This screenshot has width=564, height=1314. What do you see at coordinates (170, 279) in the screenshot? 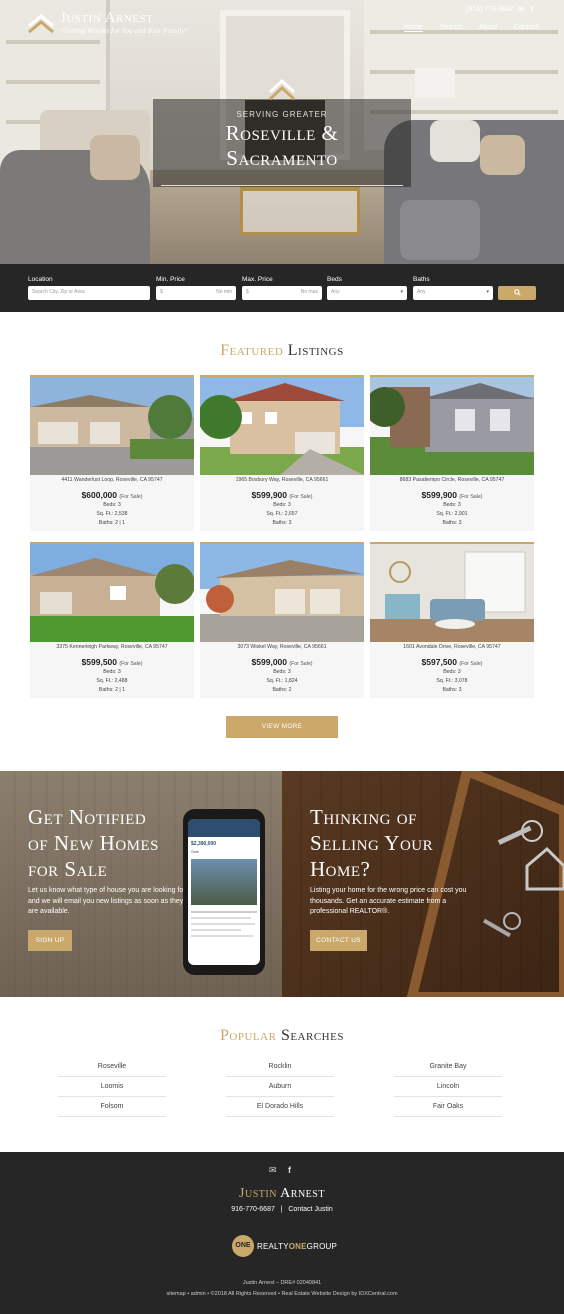
I see `min-price-label: Min. Price` at bounding box center [170, 279].